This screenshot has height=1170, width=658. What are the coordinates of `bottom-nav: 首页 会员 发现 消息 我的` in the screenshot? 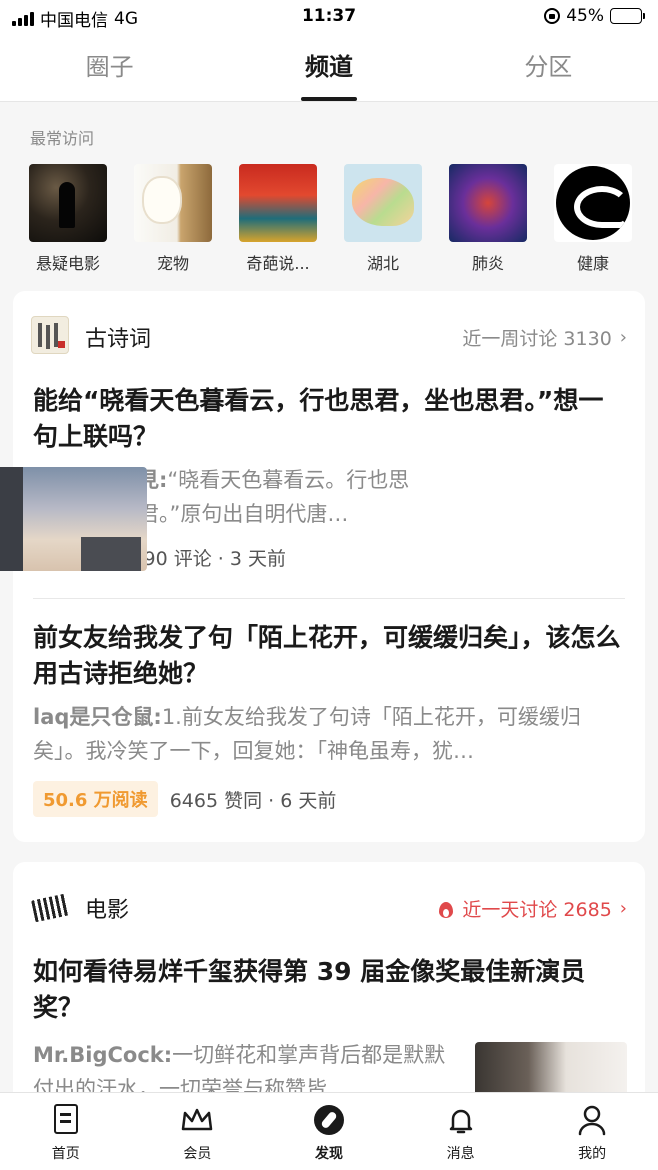 It's located at (329, 1131).